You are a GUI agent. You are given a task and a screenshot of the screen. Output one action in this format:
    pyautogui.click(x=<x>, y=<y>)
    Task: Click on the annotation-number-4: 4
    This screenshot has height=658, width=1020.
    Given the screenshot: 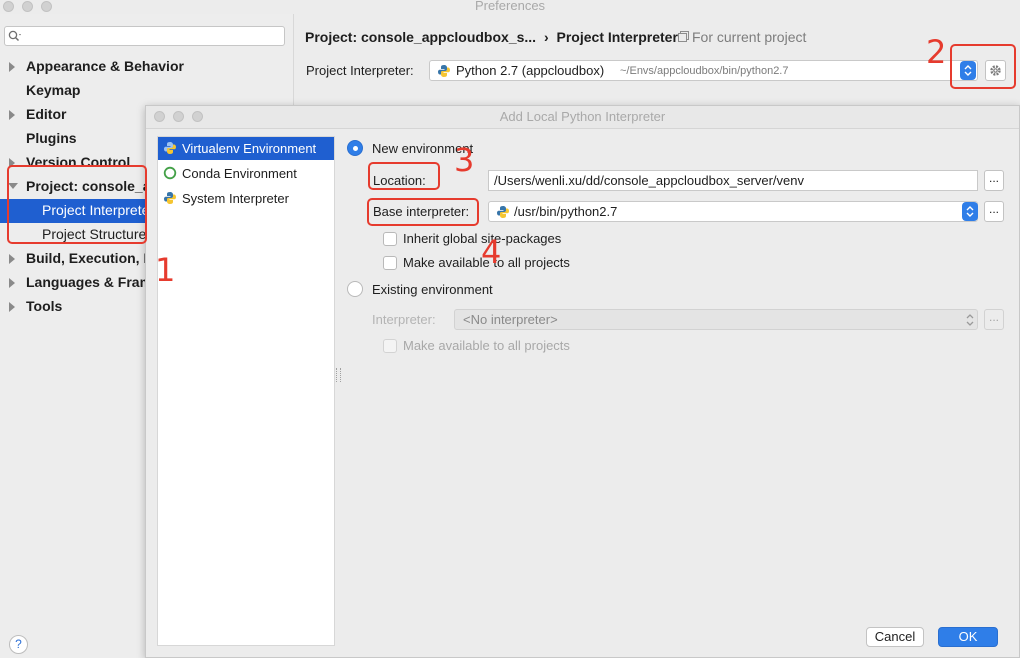 What is the action you would take?
    pyautogui.click(x=491, y=252)
    